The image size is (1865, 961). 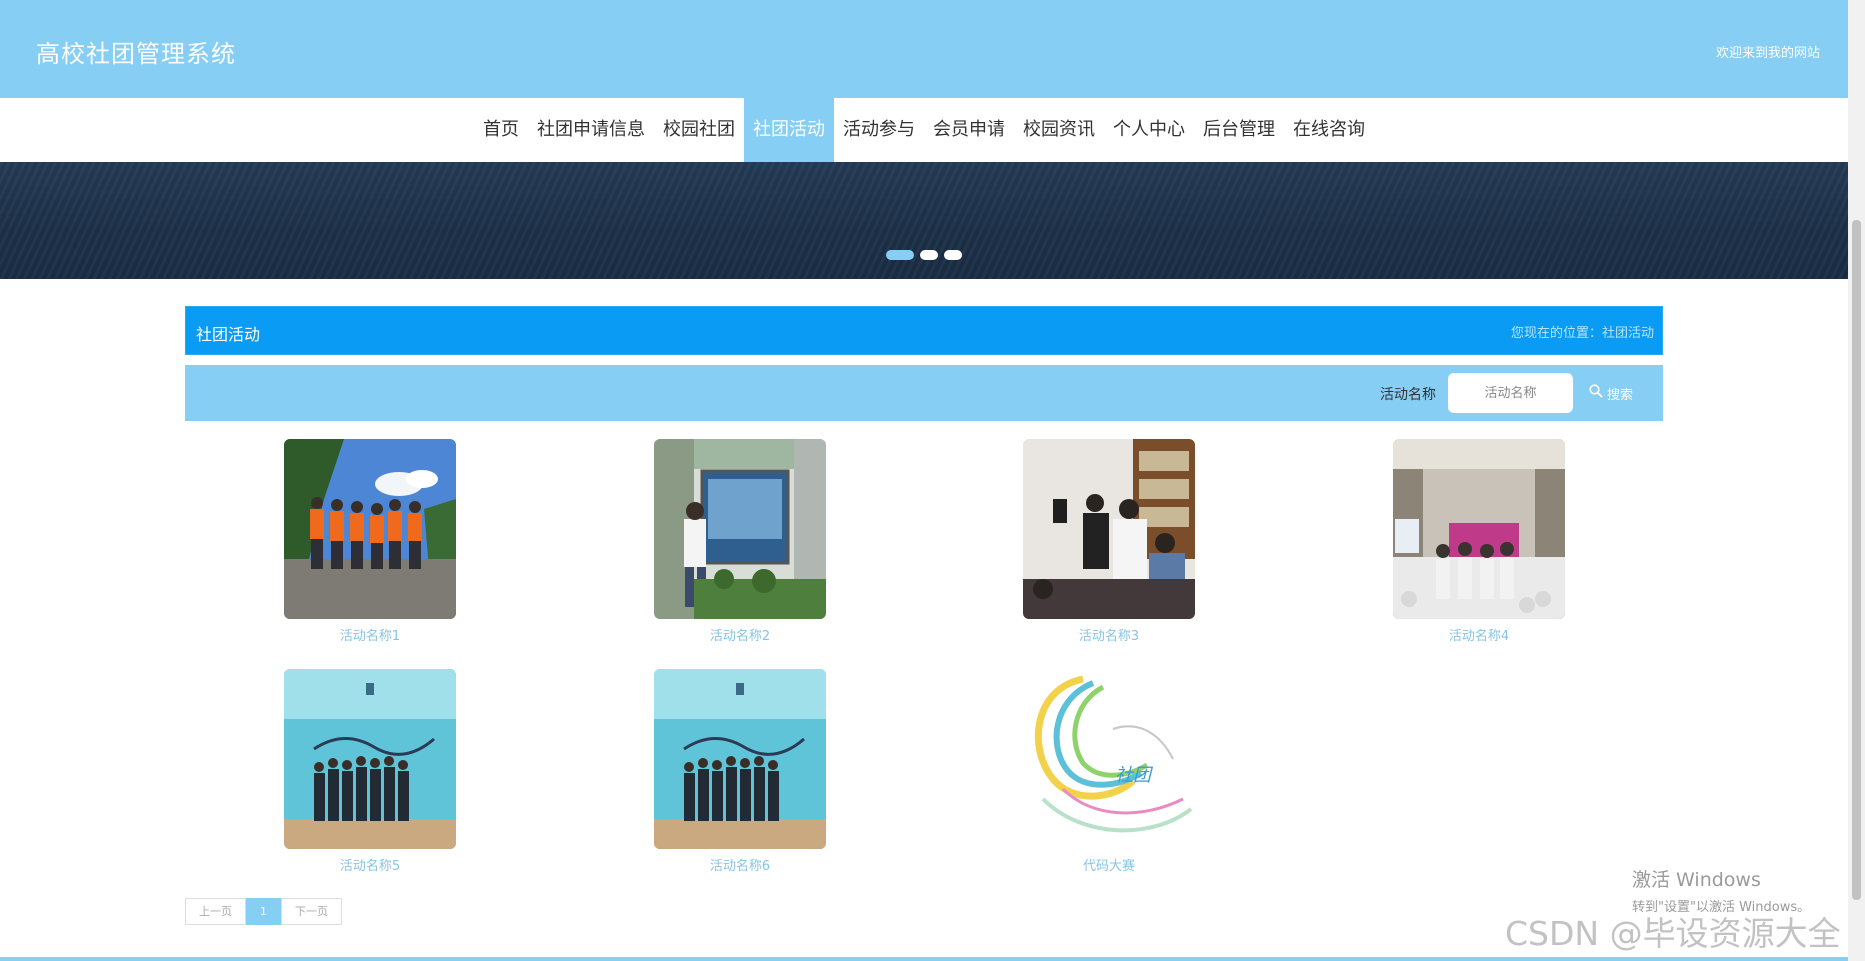 I want to click on activity-name: 活动名称3, so click(x=1109, y=634).